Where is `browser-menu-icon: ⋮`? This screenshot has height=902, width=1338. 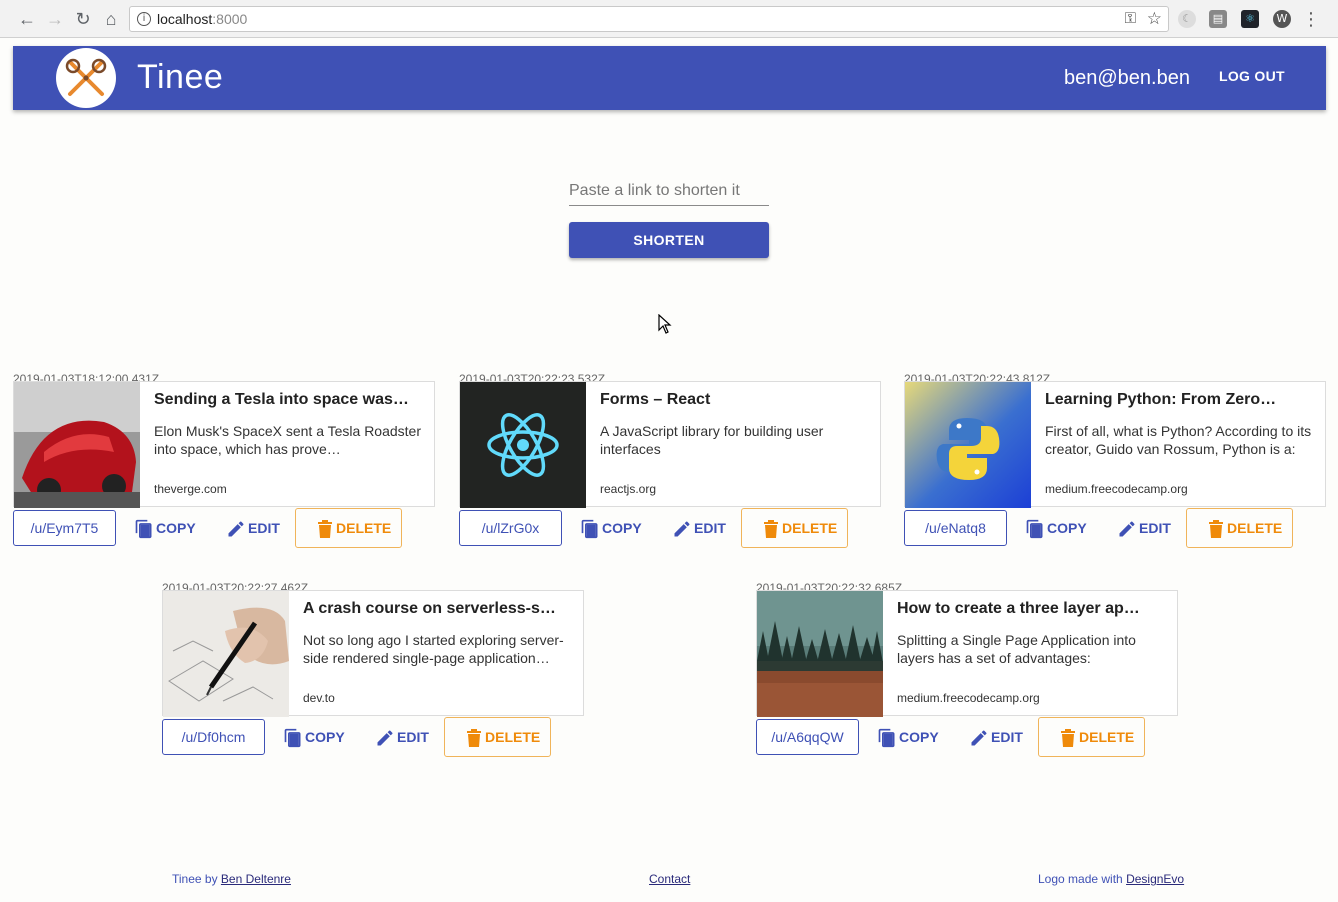 browser-menu-icon: ⋮ is located at coordinates (1311, 19).